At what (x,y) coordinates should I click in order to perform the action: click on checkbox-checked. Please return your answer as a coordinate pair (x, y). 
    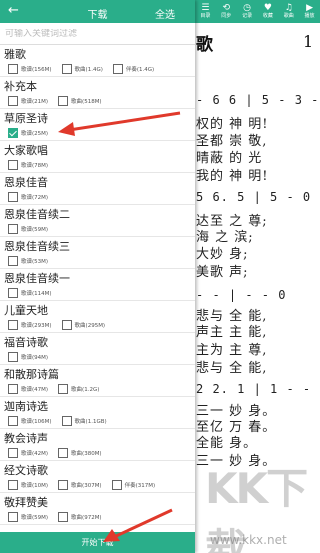
    Looking at the image, I should click on (13, 133).